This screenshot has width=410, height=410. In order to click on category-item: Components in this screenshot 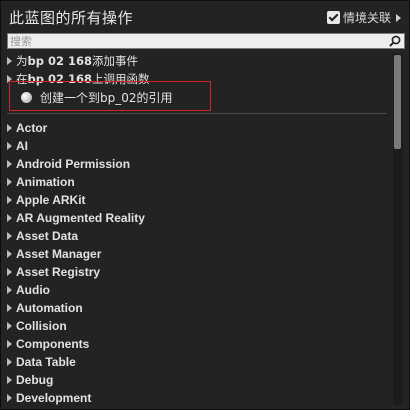, I will do `click(48, 344)`.